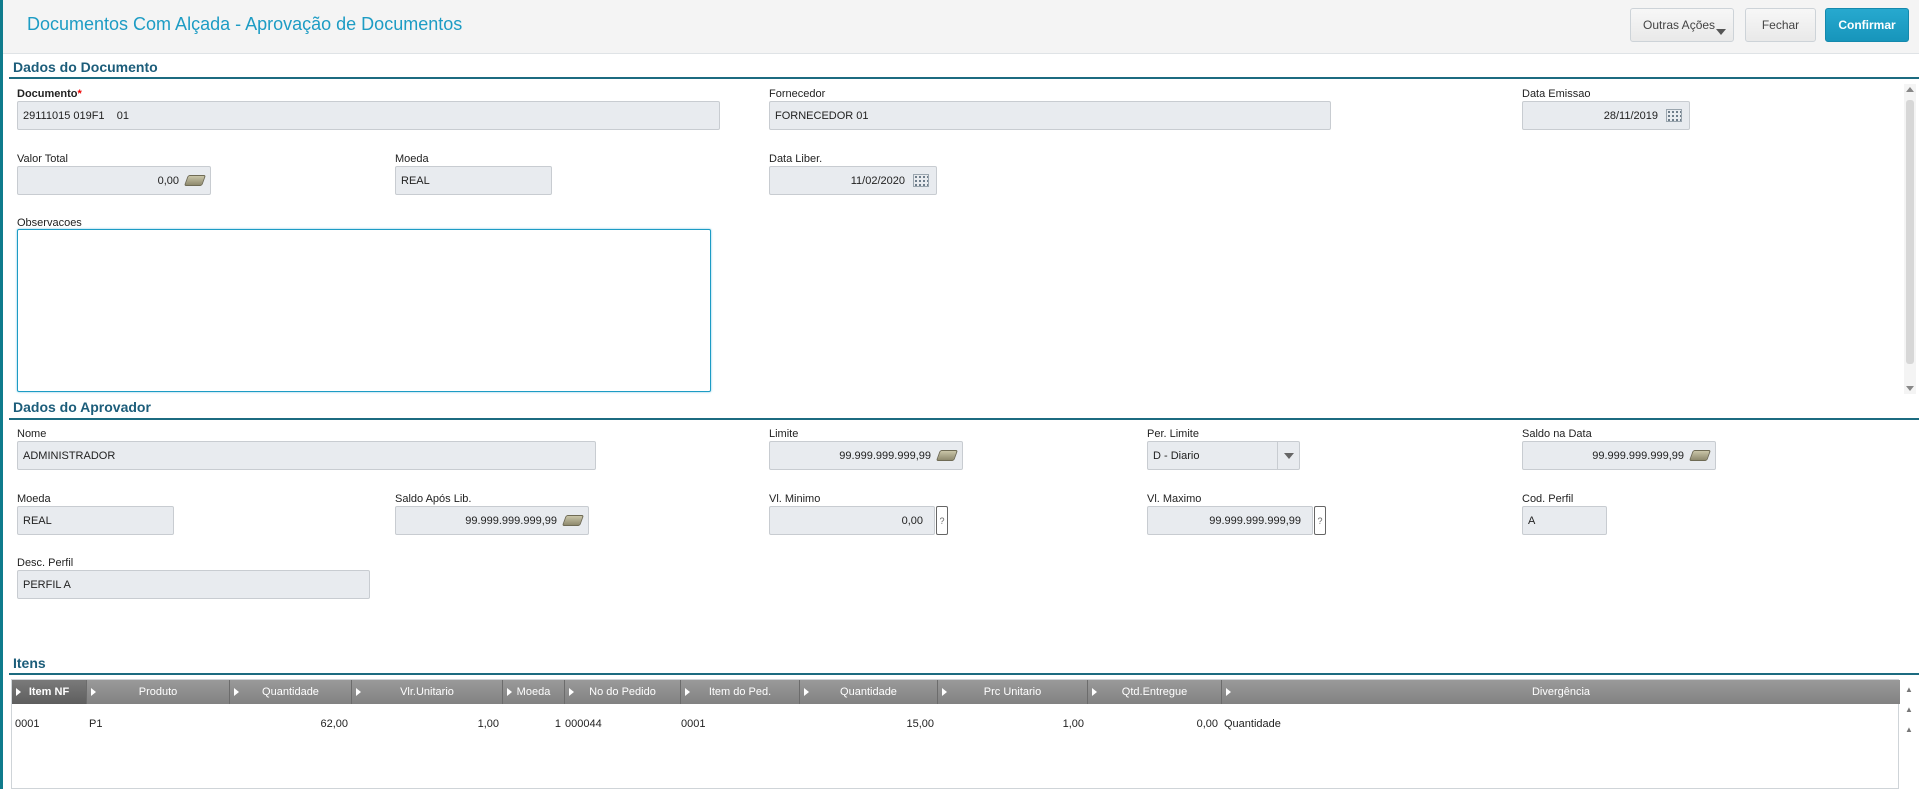  Describe the element at coordinates (306, 455) in the screenshot. I see `nome-field: ADMINISTRADOR` at that location.